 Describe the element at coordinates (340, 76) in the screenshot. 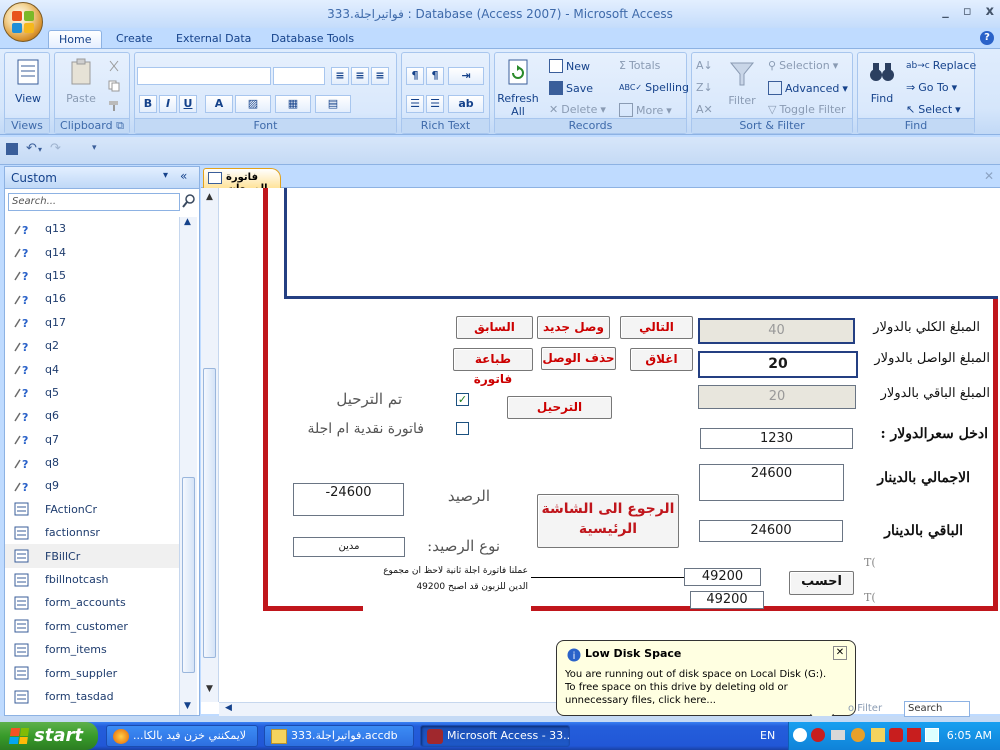

I see `align-left-button: ≡` at that location.